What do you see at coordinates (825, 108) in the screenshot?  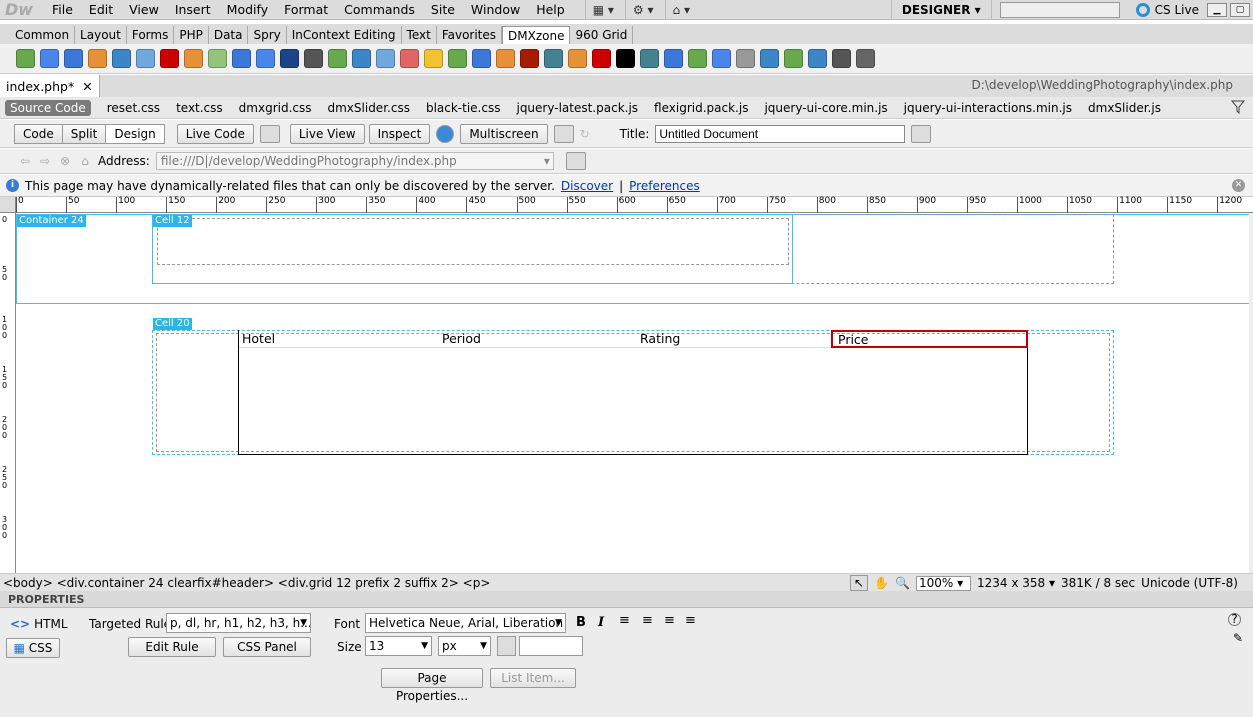 I see `related-file: jquery-ui-core.min.js` at bounding box center [825, 108].